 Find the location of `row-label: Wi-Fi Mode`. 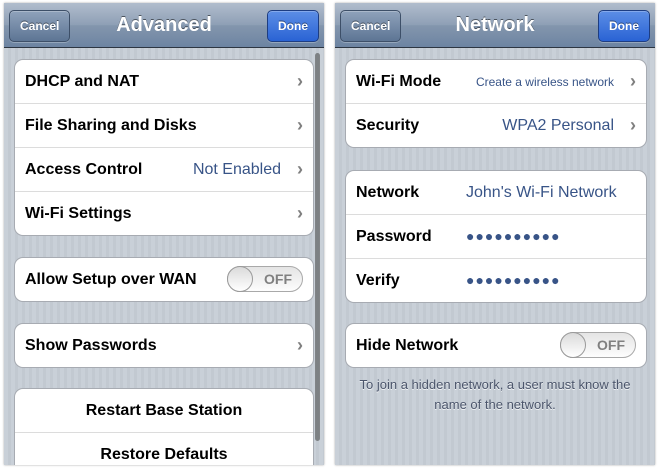

row-label: Wi-Fi Mode is located at coordinates (399, 81).